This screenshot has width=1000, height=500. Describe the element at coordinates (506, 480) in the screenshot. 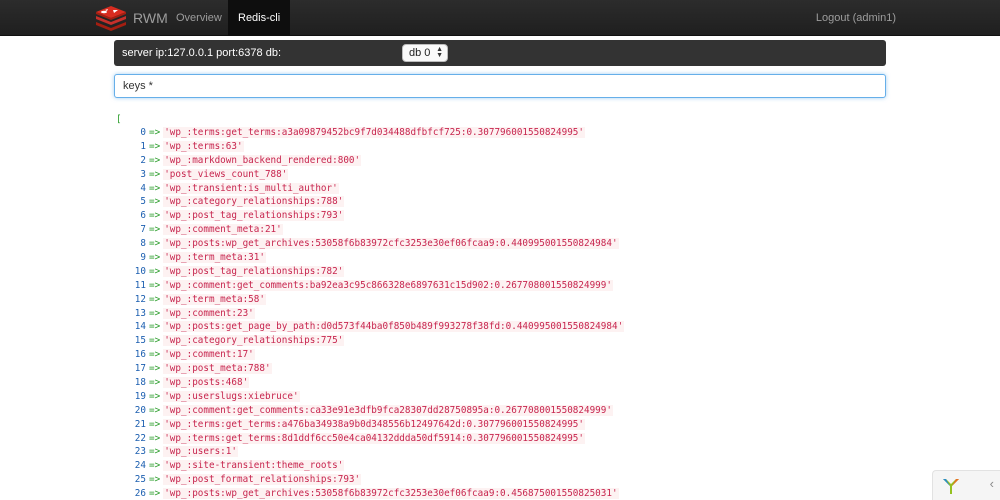

I see `output-row: 25 =>'wp_:post_format_relationships:793'` at that location.